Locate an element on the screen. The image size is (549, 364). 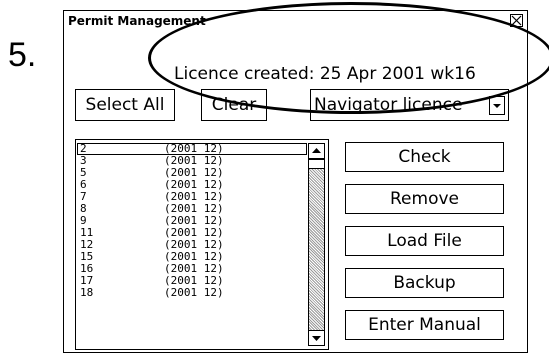
list-item: 18 (2001 12) is located at coordinates (193, 293).